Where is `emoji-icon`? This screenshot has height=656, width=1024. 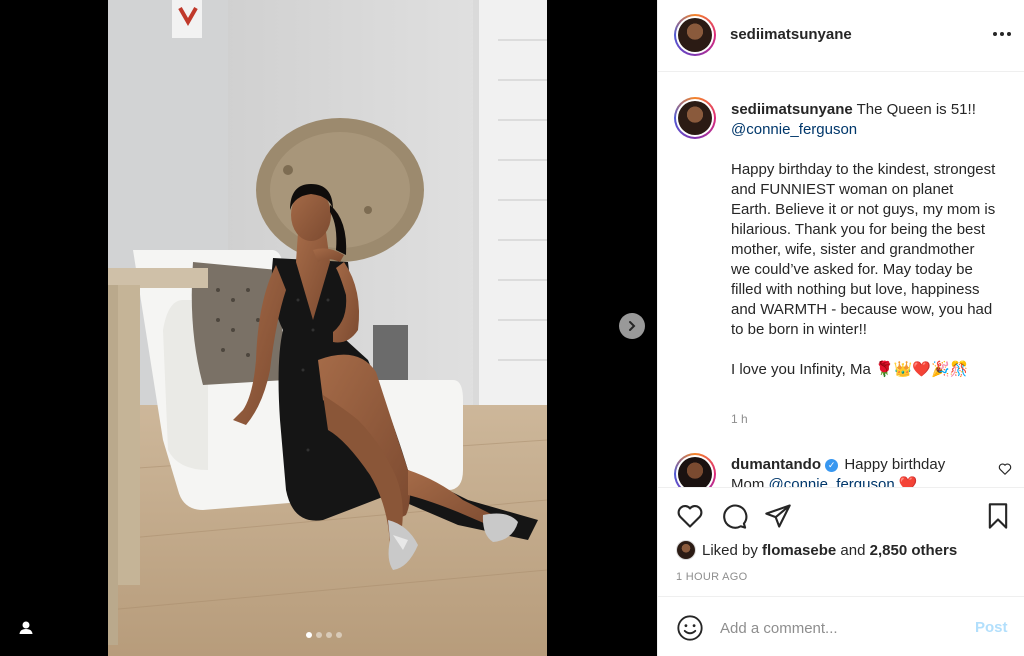 emoji-icon is located at coordinates (690, 628).